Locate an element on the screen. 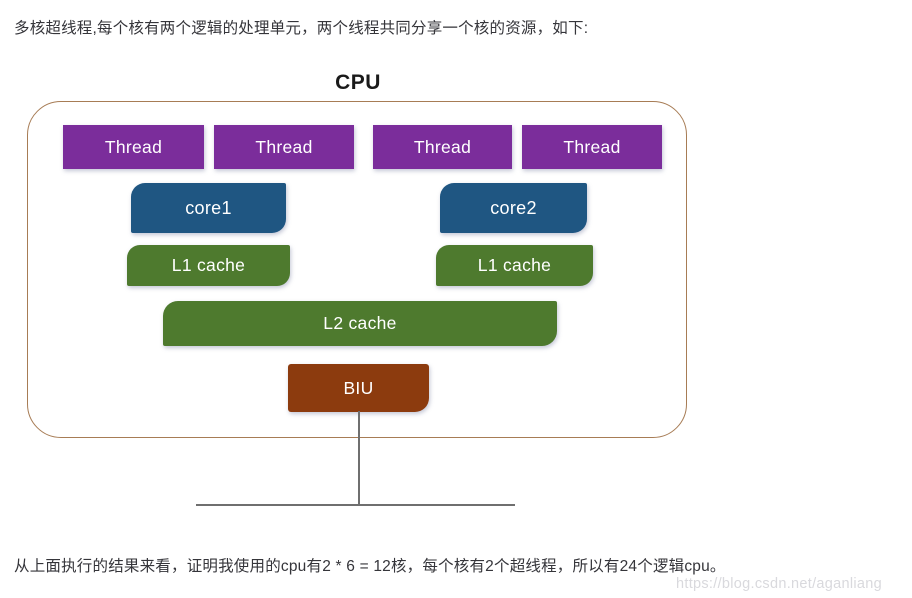 This screenshot has width=912, height=598. thread-block-2: Thread is located at coordinates (284, 147).